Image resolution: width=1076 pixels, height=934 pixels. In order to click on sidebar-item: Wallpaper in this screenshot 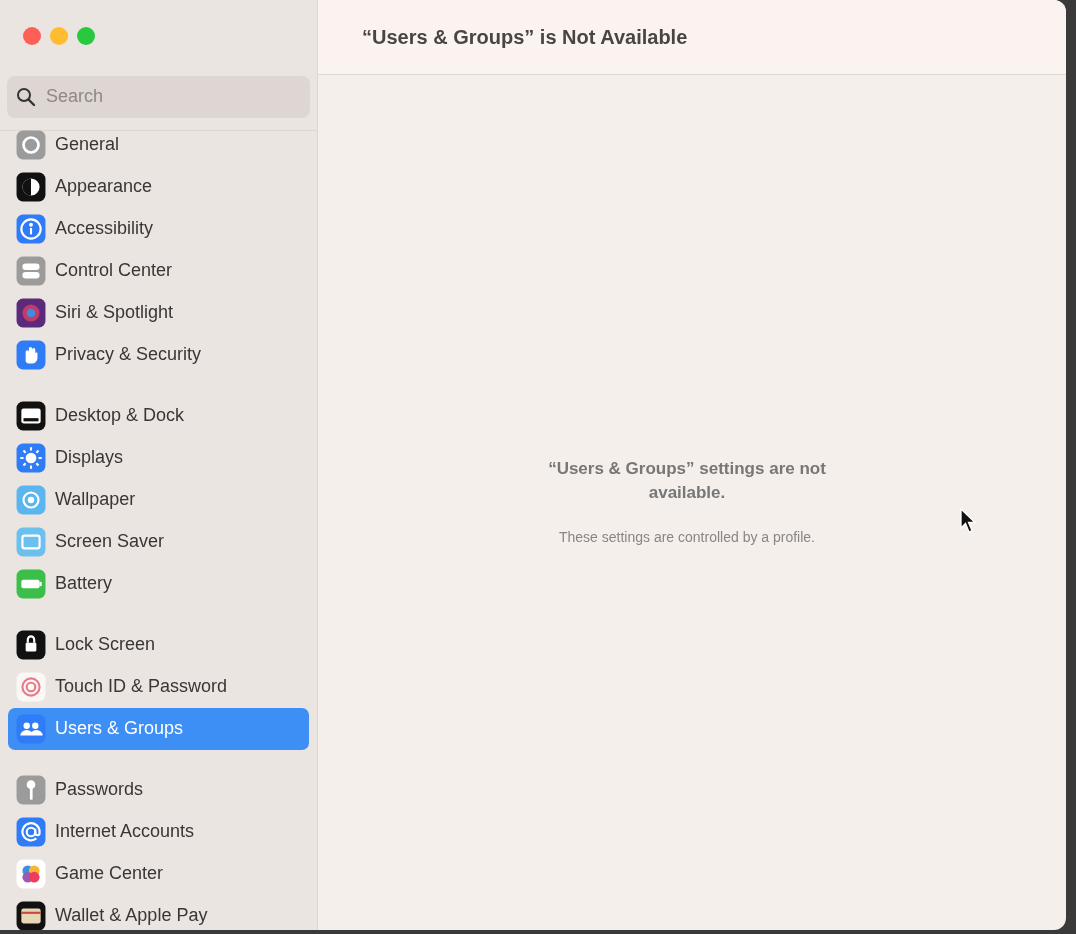, I will do `click(158, 499)`.